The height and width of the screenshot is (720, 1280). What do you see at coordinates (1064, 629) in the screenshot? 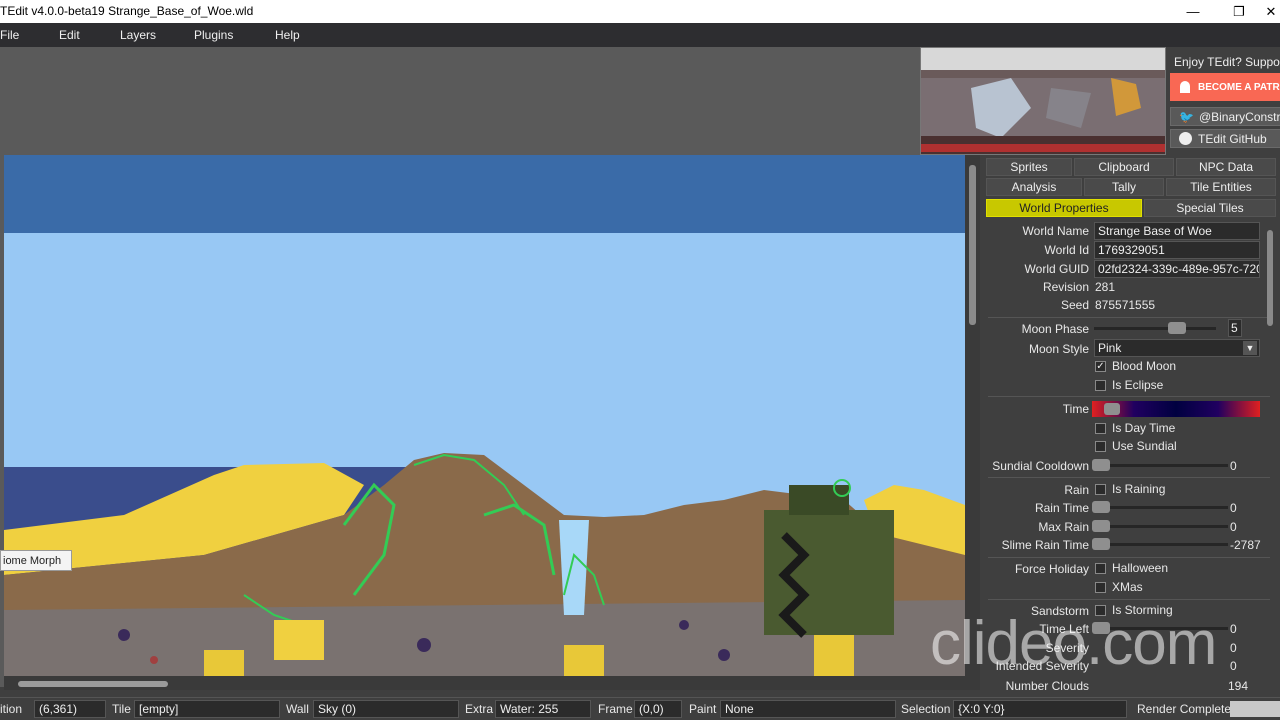
I see `time-left-label: Time Left` at bounding box center [1064, 629].